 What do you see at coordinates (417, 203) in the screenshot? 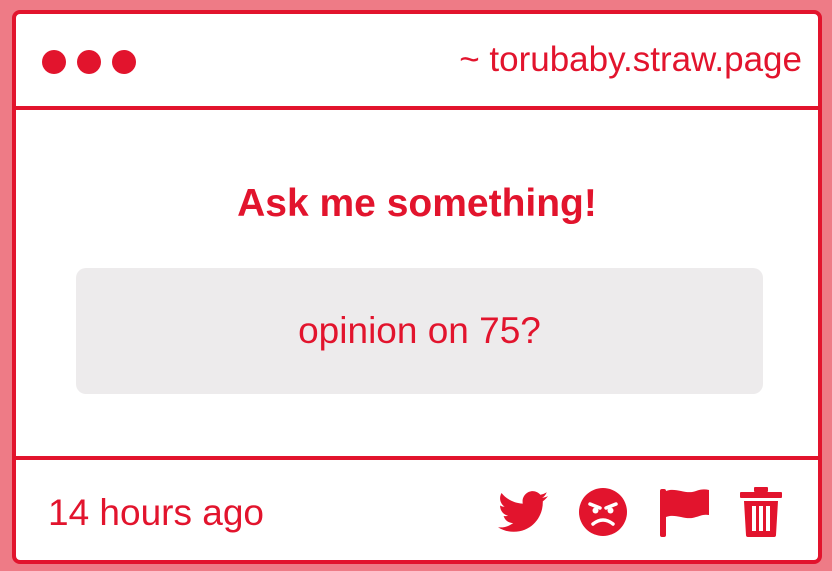
I see `page-title: Ask me something!` at bounding box center [417, 203].